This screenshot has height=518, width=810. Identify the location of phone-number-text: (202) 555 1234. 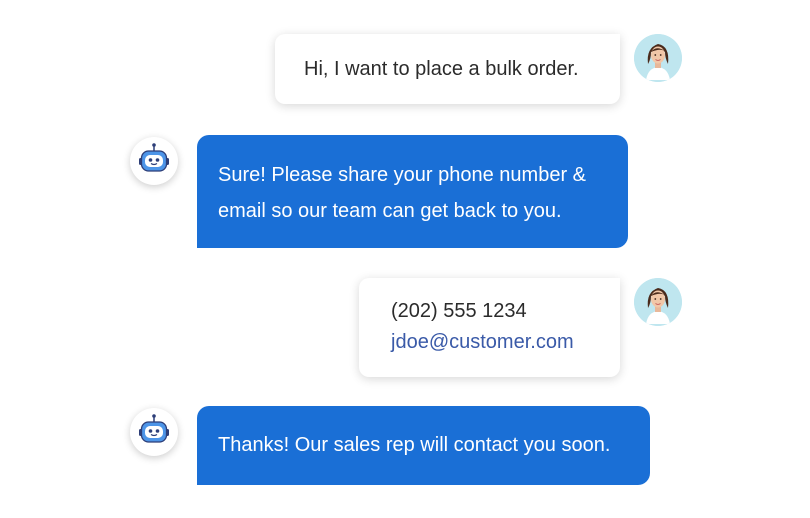
(459, 311).